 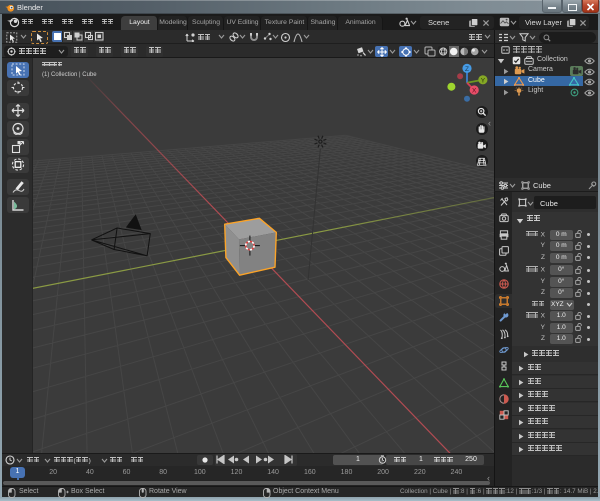 What do you see at coordinates (483, 80) in the screenshot?
I see `svg-text: Y` at bounding box center [483, 80].